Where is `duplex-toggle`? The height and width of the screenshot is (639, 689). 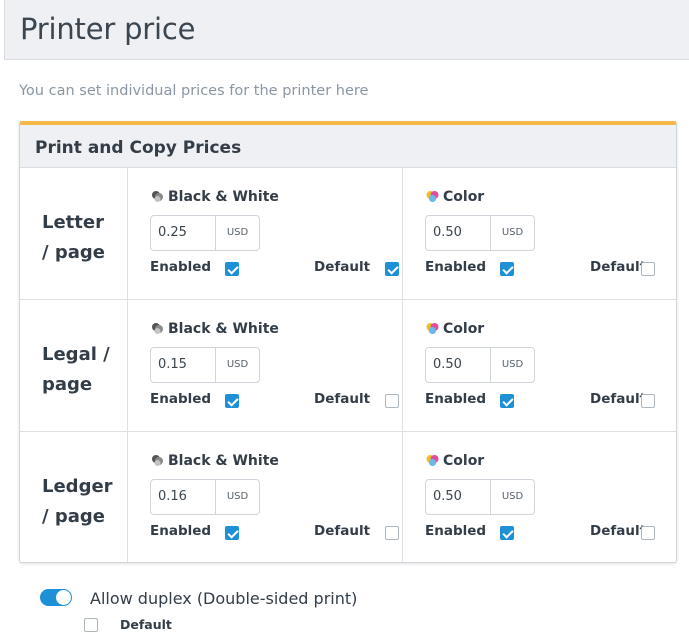 duplex-toggle is located at coordinates (56, 597).